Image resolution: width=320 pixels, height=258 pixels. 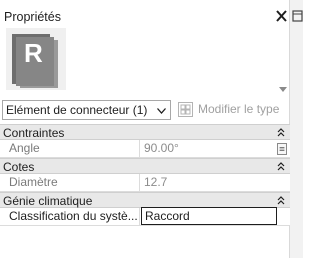 What do you see at coordinates (145, 132) in the screenshot?
I see `group-header-constraints: Contraintes` at bounding box center [145, 132].